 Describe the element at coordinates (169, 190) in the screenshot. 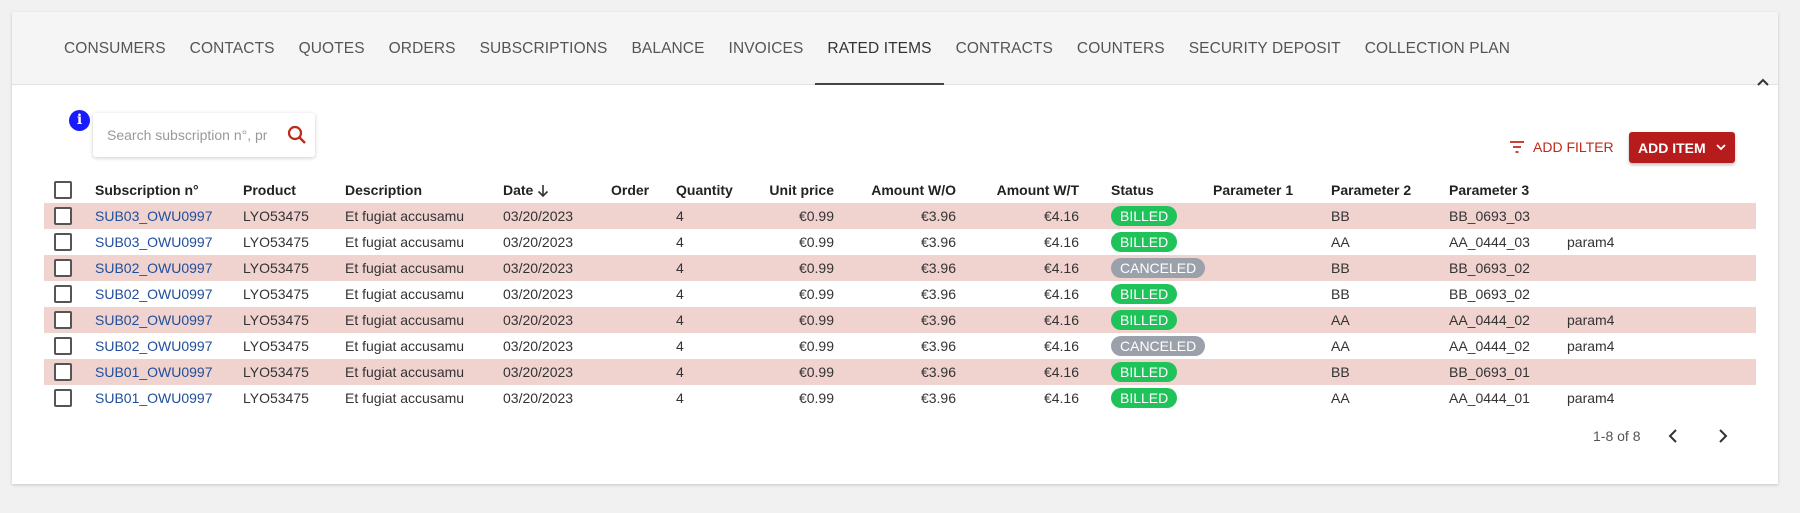

I see `column-header: Subscription n°` at that location.